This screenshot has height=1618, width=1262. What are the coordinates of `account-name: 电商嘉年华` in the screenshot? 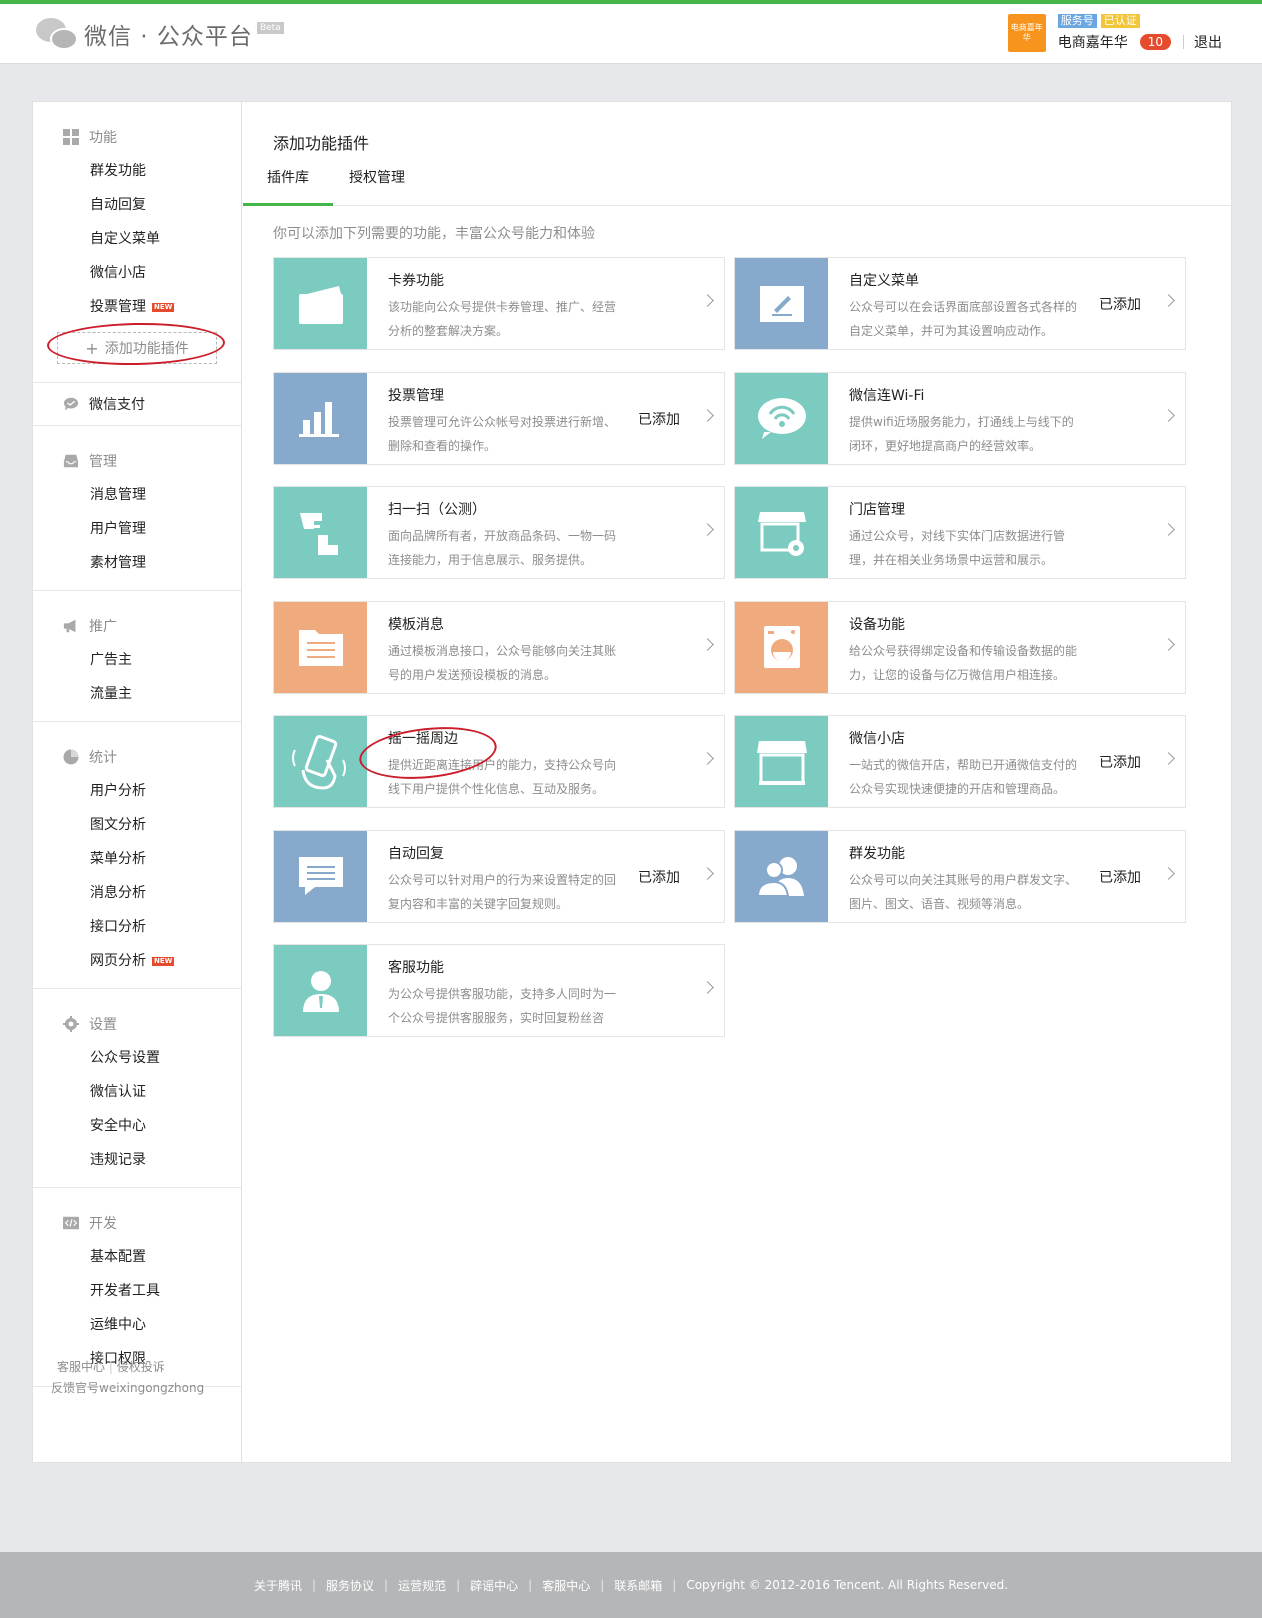 It's located at (1093, 42).